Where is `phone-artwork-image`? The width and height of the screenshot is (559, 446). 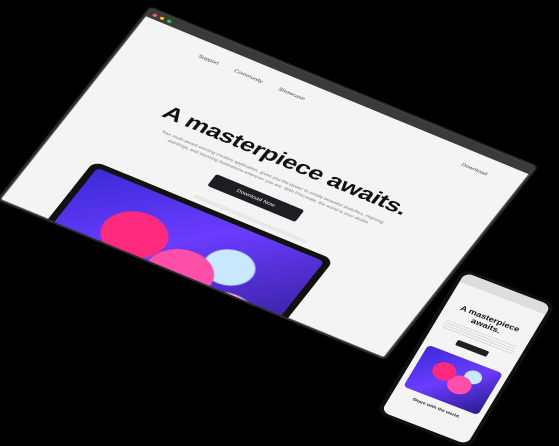
phone-artwork-image is located at coordinates (453, 380).